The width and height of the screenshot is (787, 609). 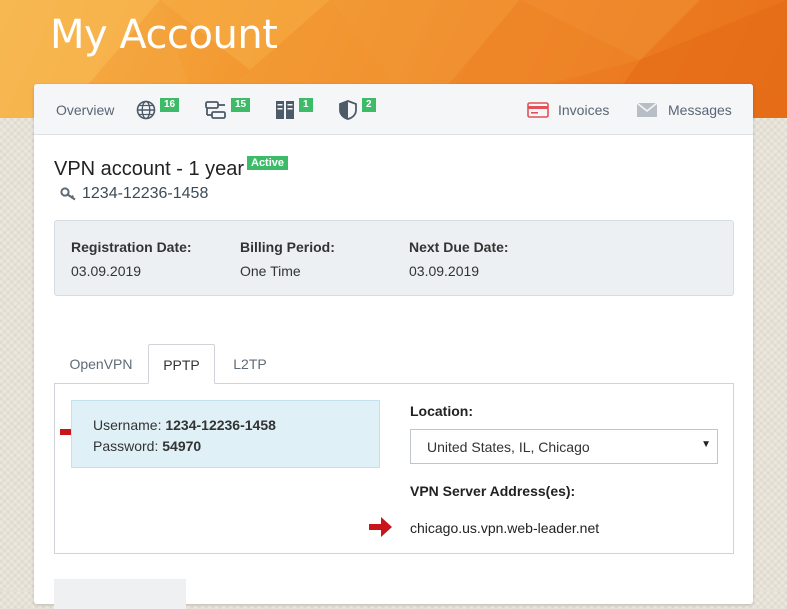 I want to click on nav-messages-label: Messages, so click(x=700, y=109).